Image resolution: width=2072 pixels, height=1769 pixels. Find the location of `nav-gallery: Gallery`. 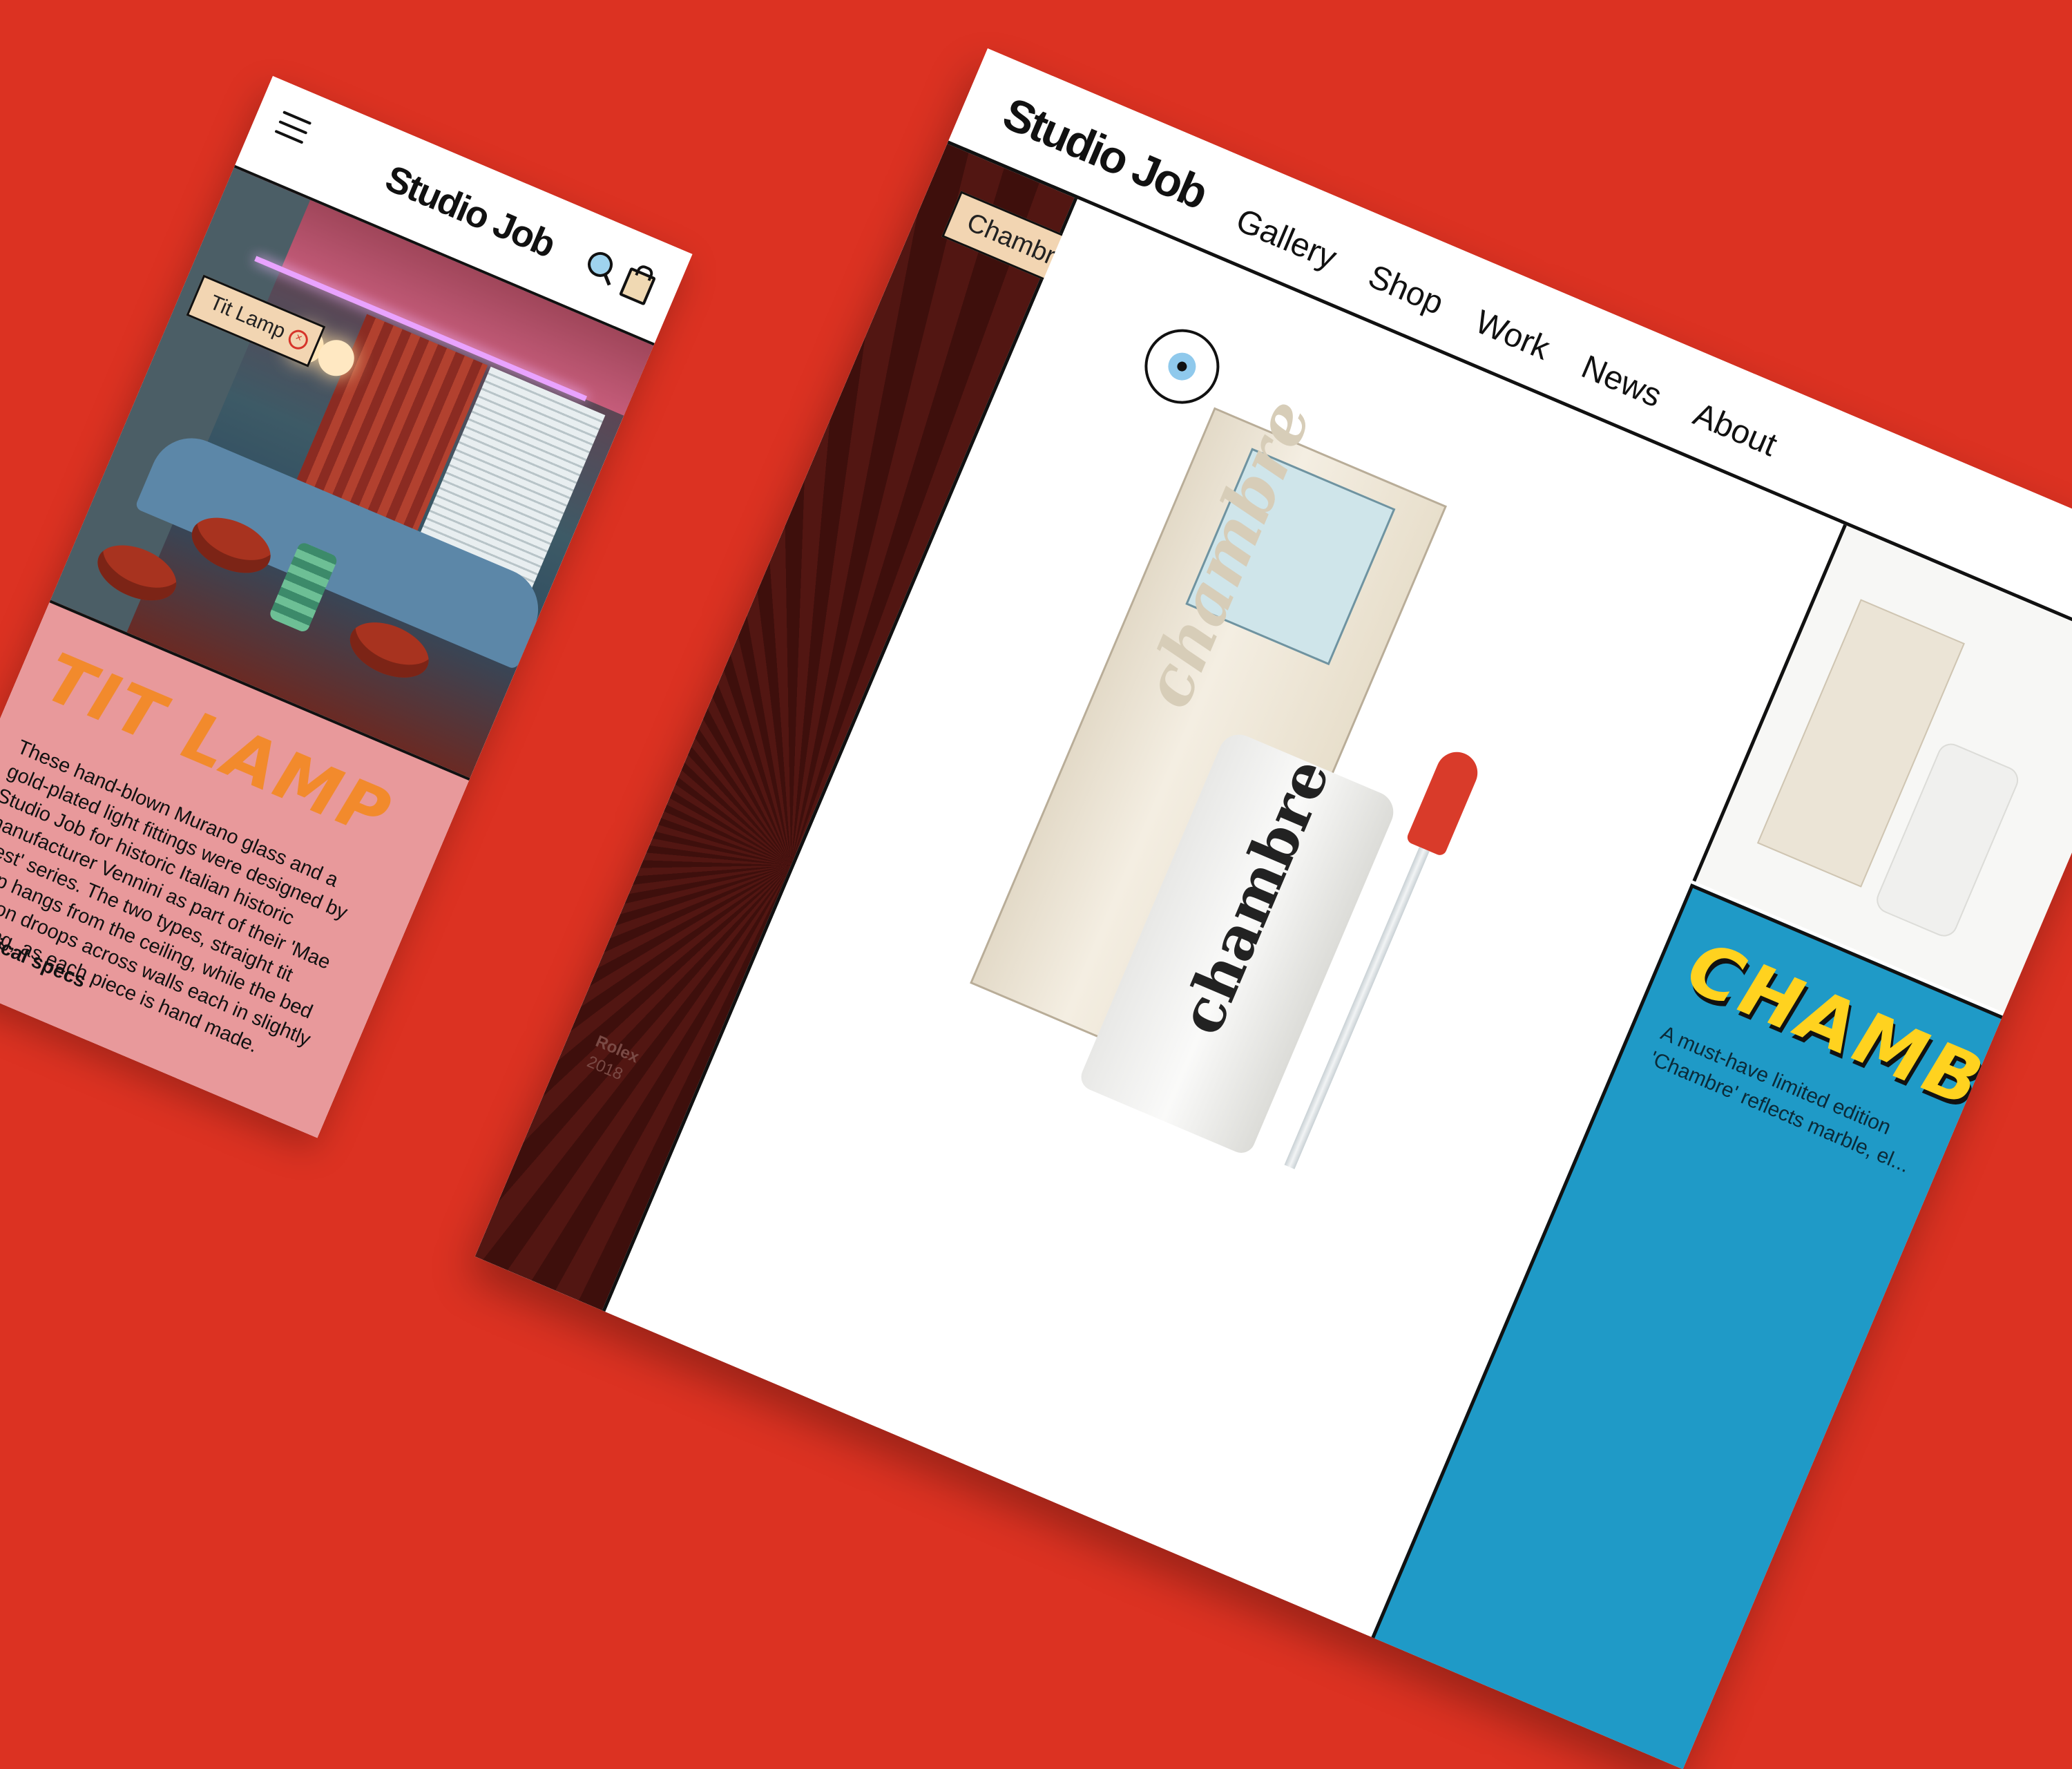

nav-gallery: Gallery is located at coordinates (1286, 239).